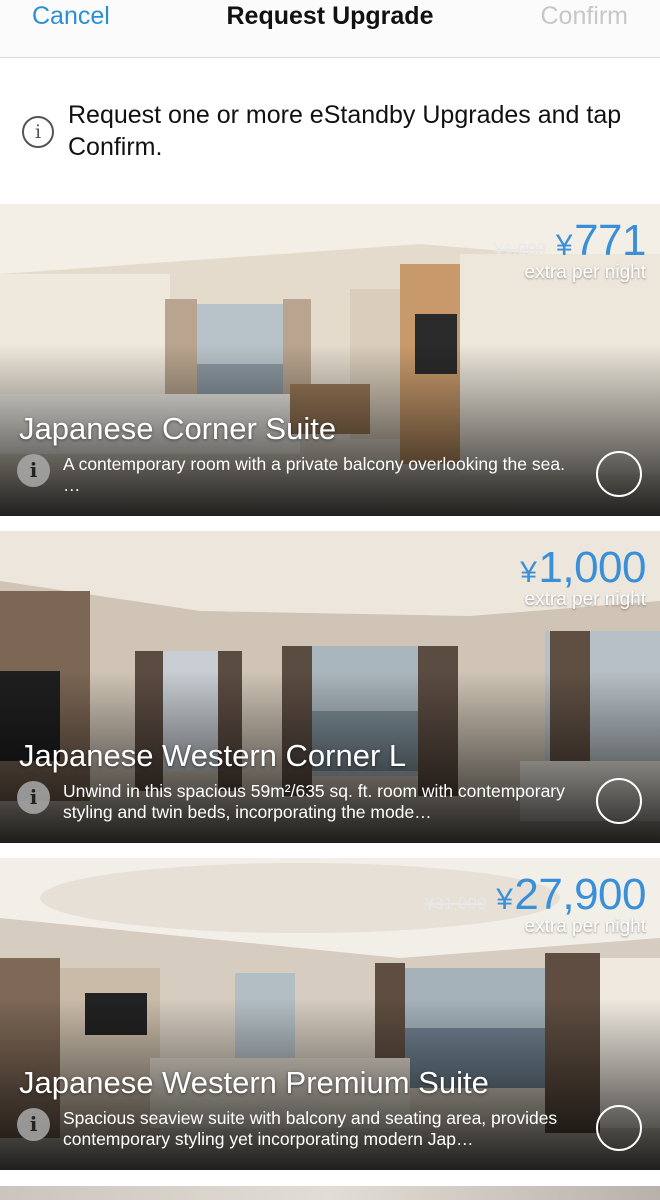  I want to click on upgrade-price: ¥771, so click(601, 241).